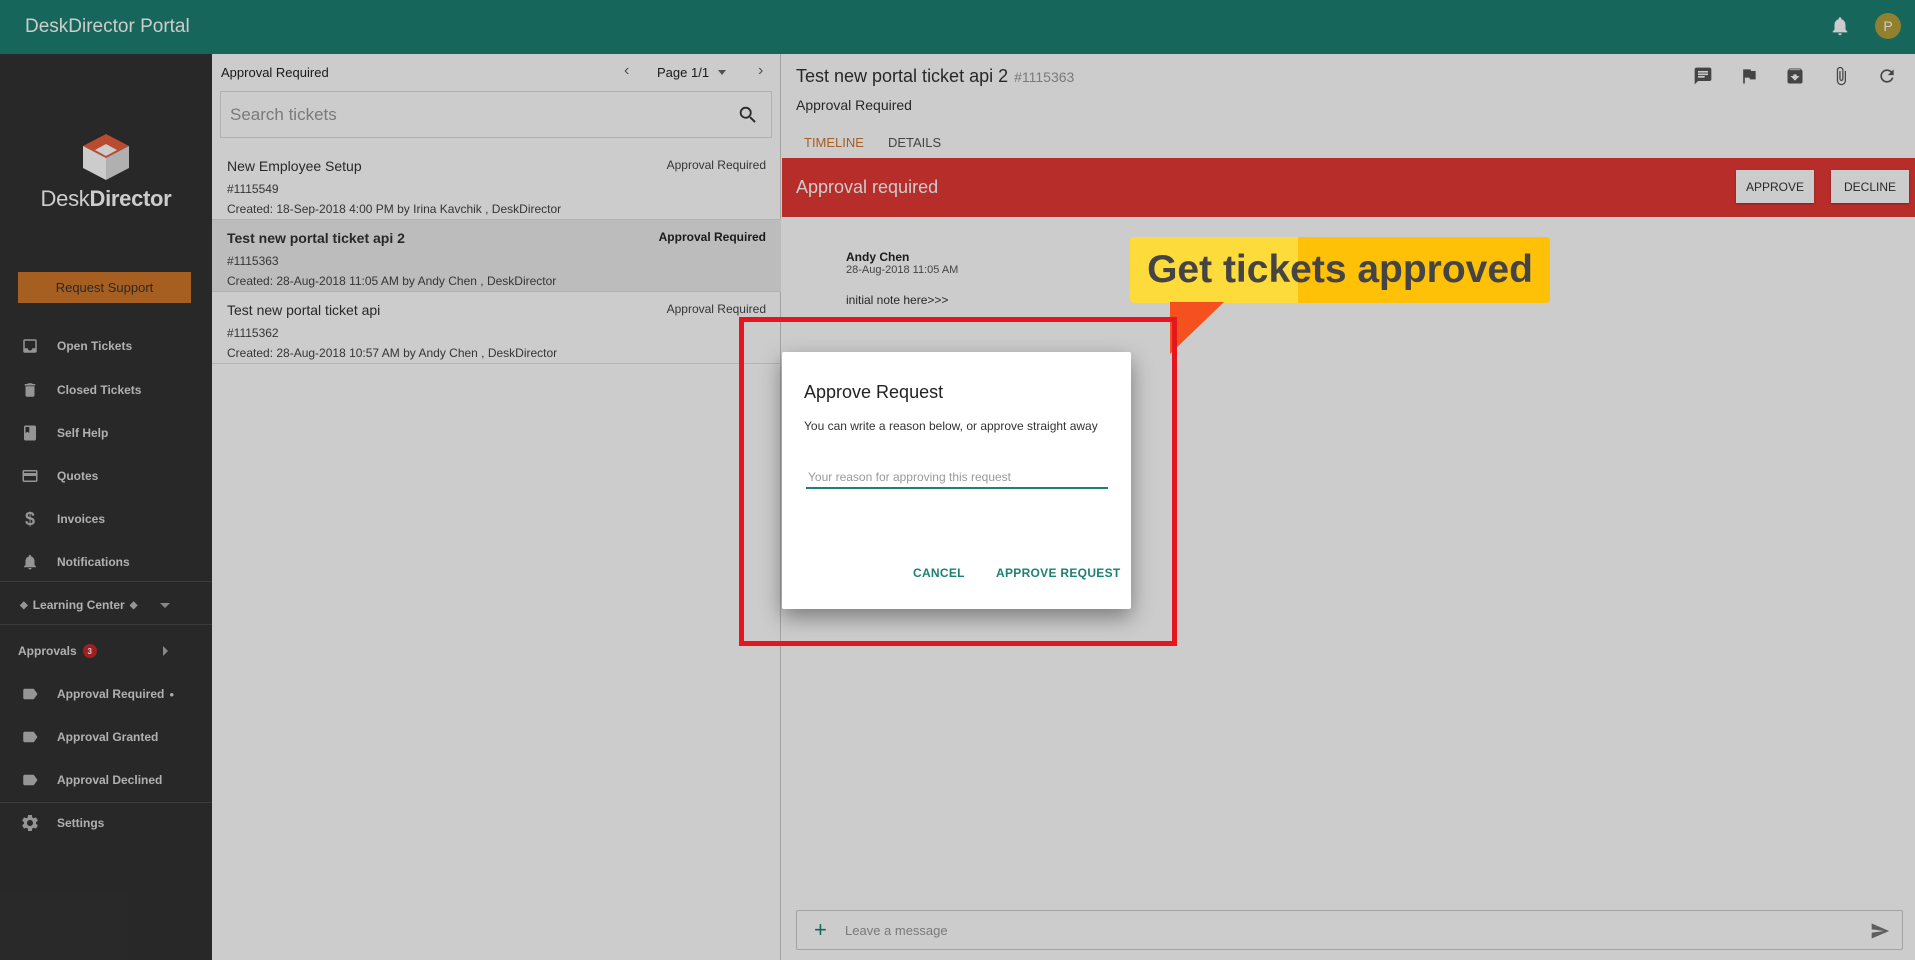  I want to click on annotation-callout: Get tickets approved, so click(1340, 270).